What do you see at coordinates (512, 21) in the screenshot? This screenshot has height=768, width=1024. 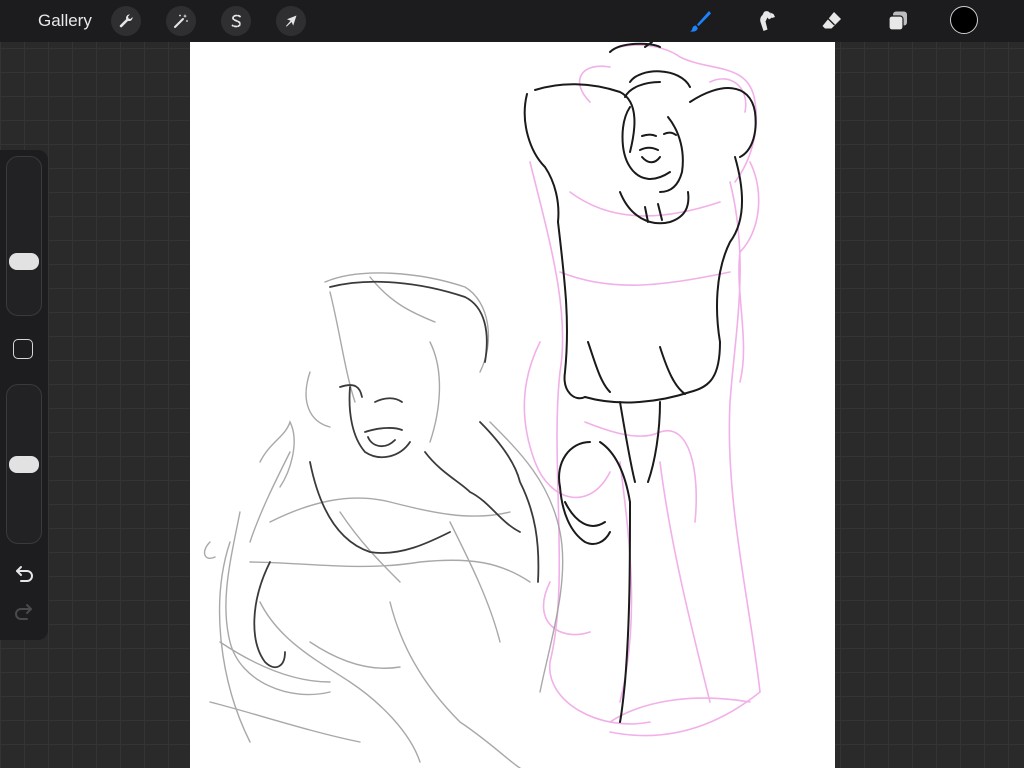 I see `top-toolbar: Gallery` at bounding box center [512, 21].